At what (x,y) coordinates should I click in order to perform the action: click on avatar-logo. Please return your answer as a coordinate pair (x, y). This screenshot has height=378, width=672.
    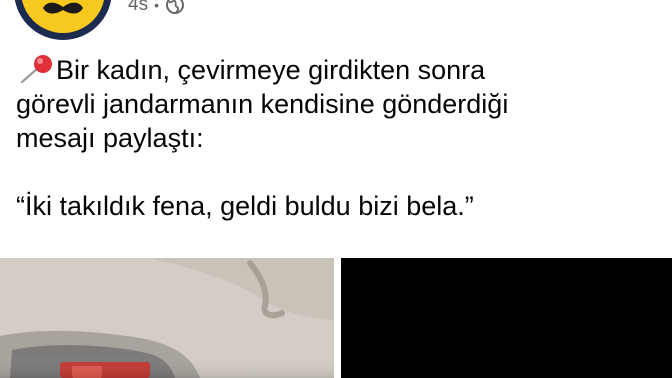
    Looking at the image, I should click on (63, 16).